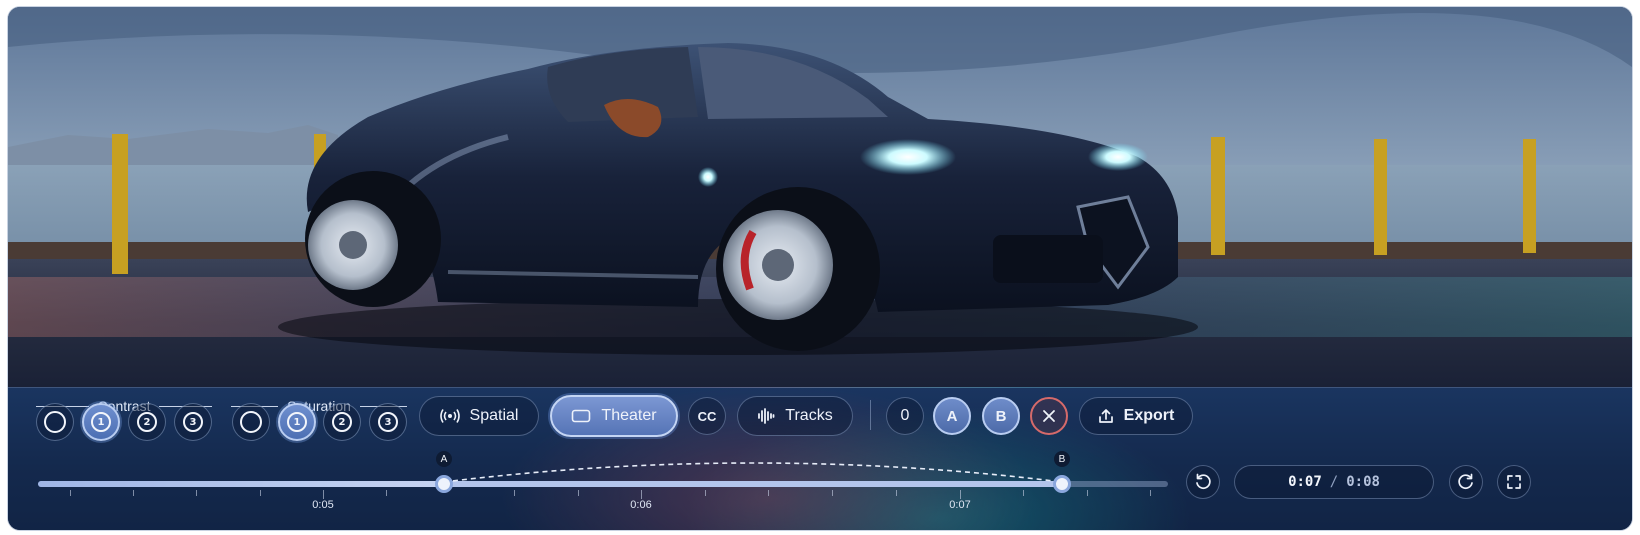  Describe the element at coordinates (1363, 482) in the screenshot. I see `duration: 0:08` at that location.